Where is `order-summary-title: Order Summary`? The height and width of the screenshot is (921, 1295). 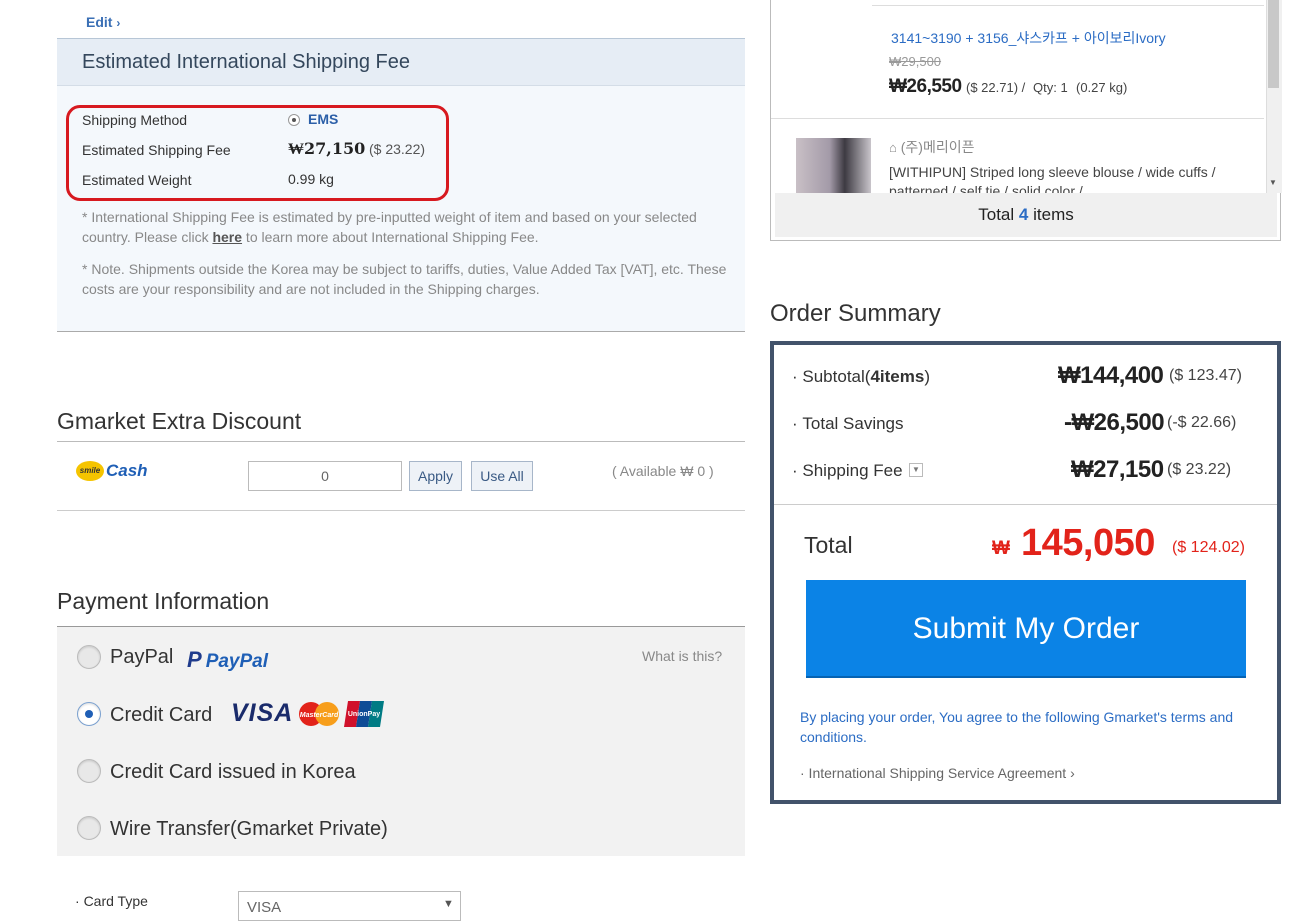 order-summary-title: Order Summary is located at coordinates (855, 313).